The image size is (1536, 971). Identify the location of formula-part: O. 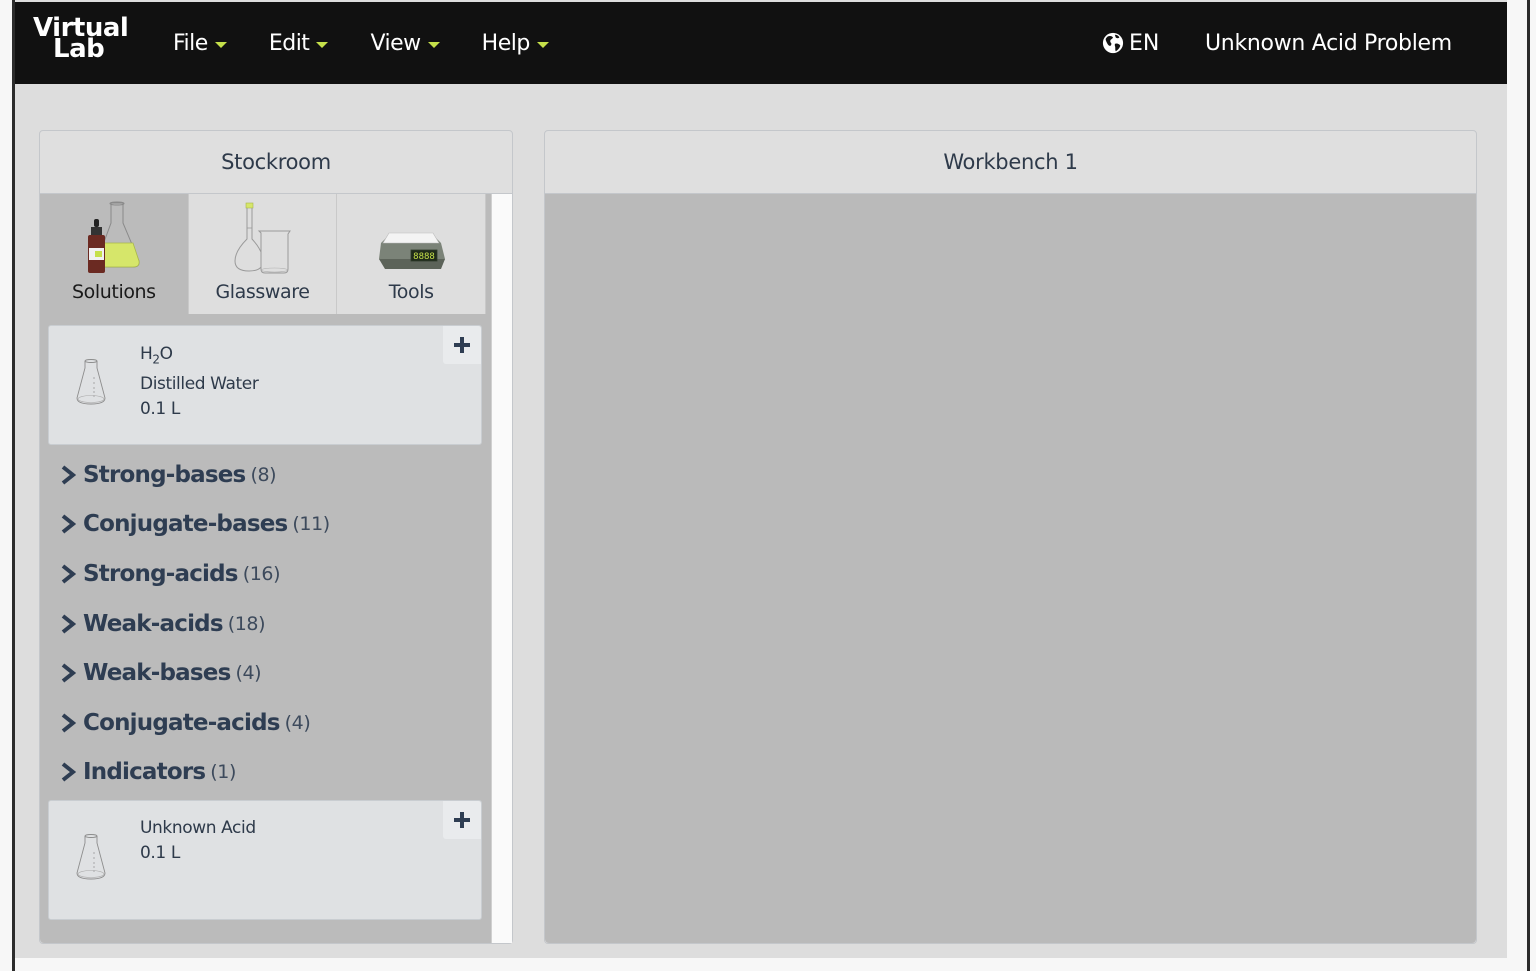
(166, 354).